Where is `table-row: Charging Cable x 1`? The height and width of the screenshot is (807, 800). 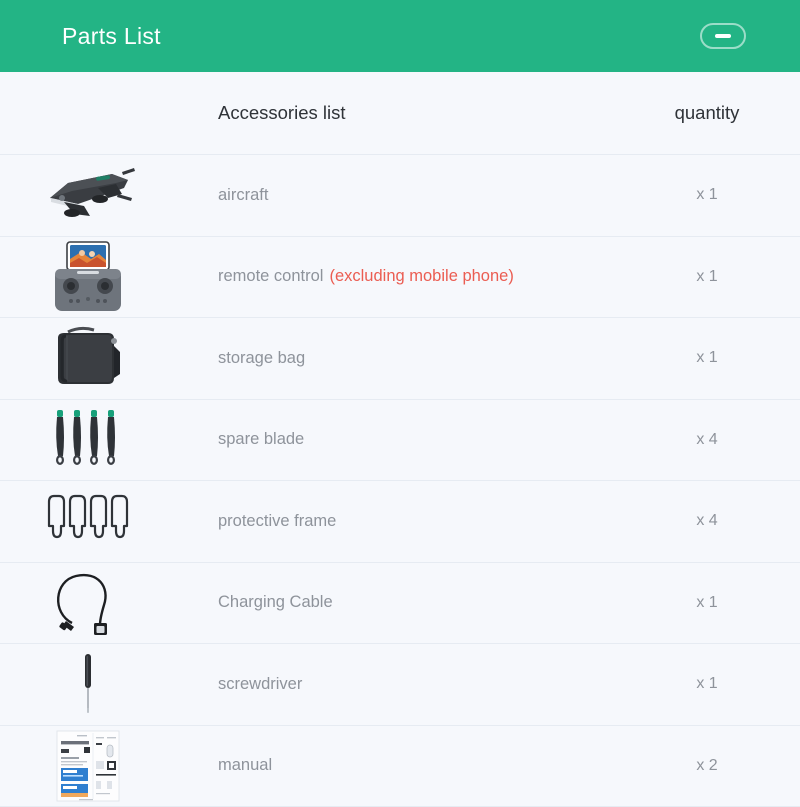
table-row: Charging Cable x 1 is located at coordinates (400, 604).